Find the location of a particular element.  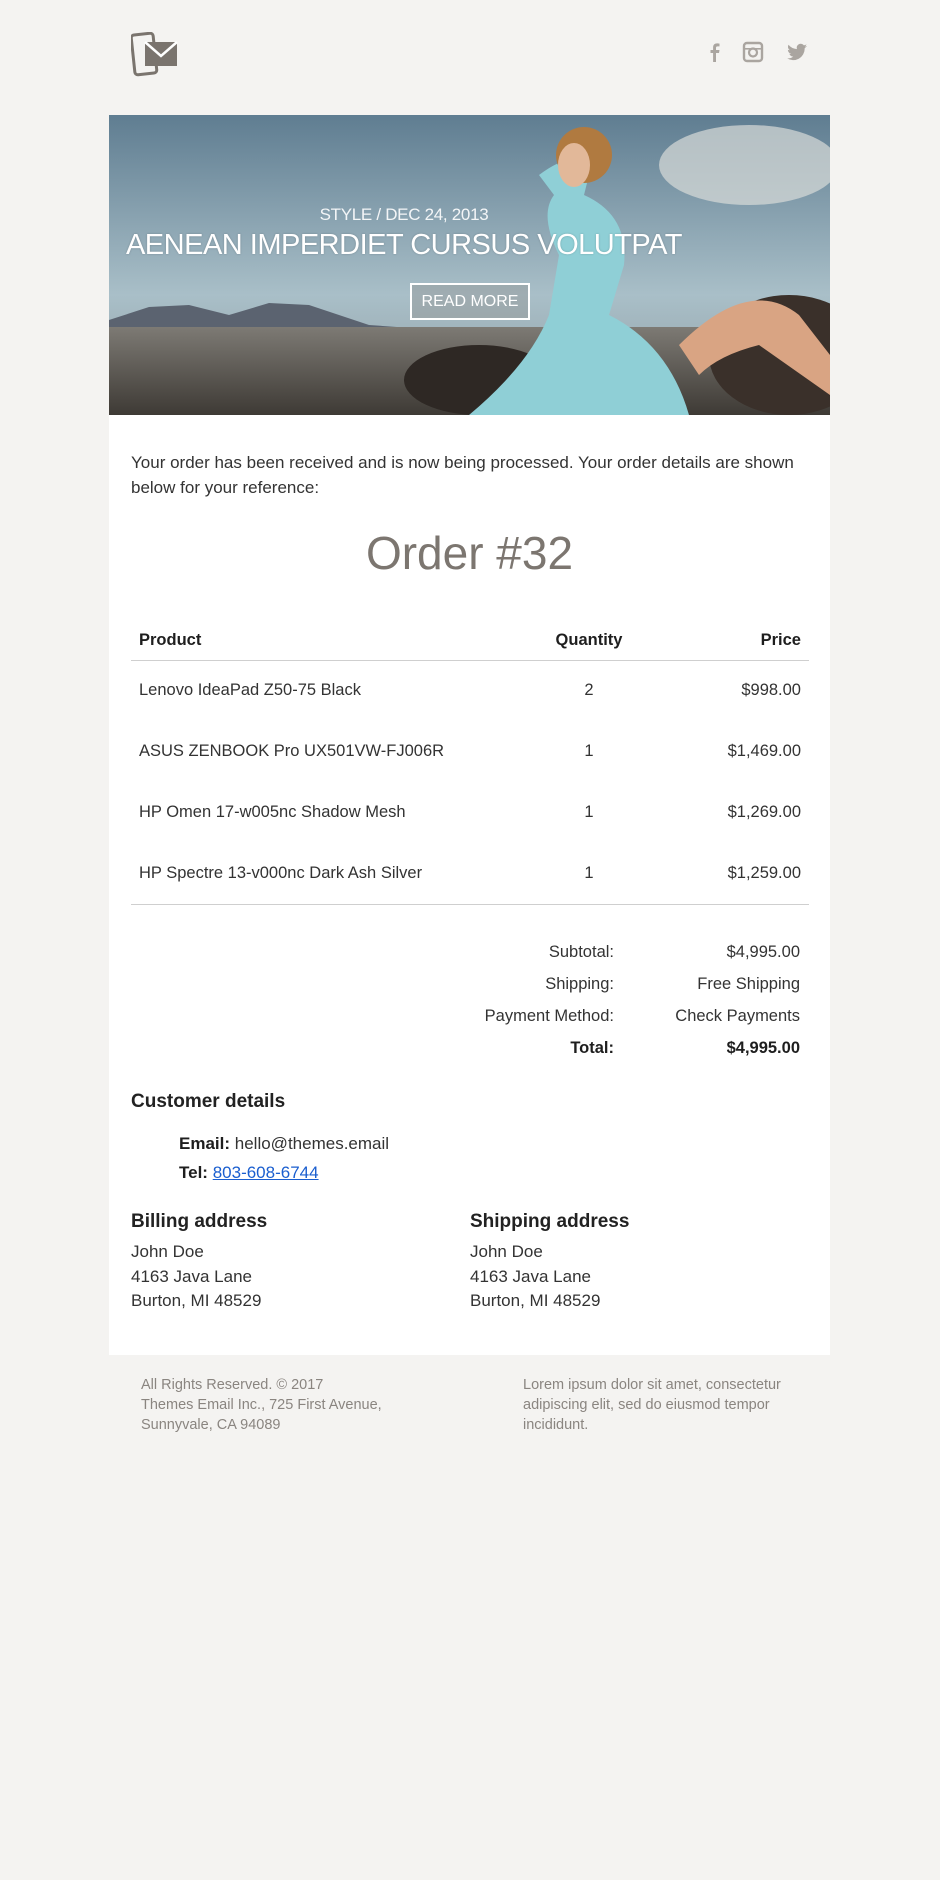

read-more-button: READ MORE is located at coordinates (470, 301).